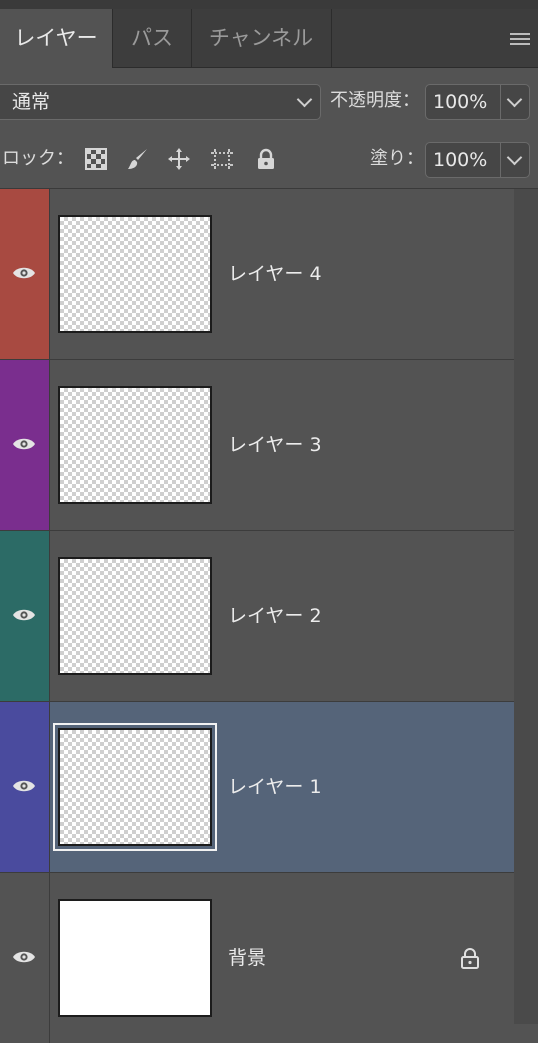 This screenshot has height=1043, width=538. I want to click on window-top-strip, so click(269, 4).